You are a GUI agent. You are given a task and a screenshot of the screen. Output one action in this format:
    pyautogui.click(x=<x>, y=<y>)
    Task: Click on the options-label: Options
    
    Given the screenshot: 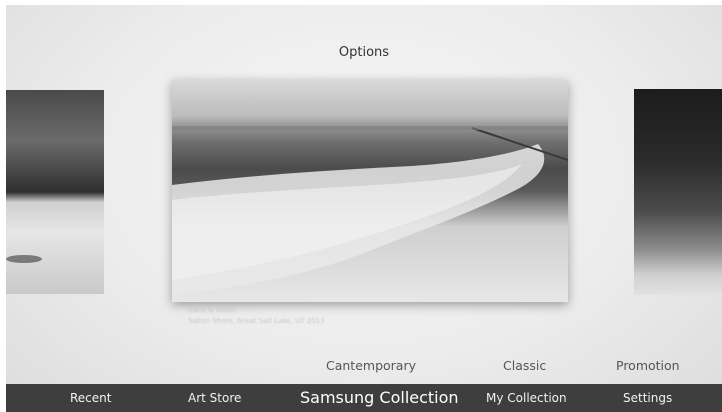 What is the action you would take?
    pyautogui.click(x=364, y=52)
    